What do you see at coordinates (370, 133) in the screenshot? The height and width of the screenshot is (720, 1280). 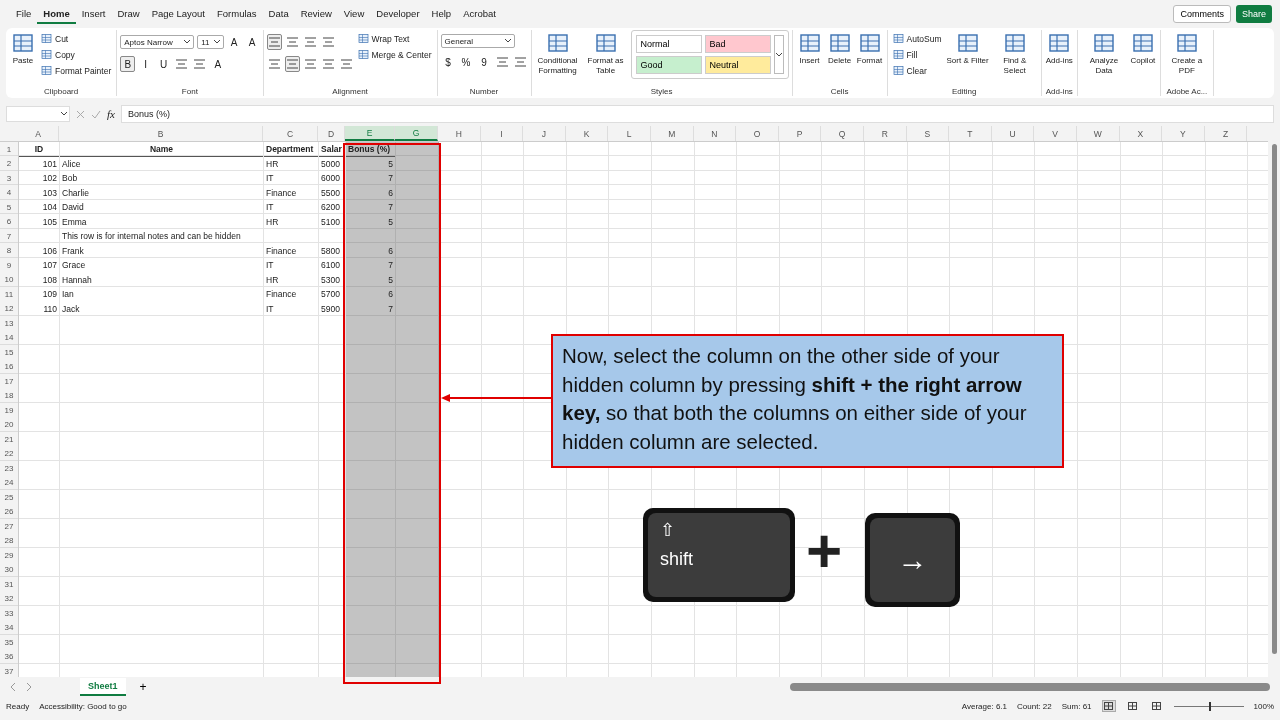 I see `column-header: E` at bounding box center [370, 133].